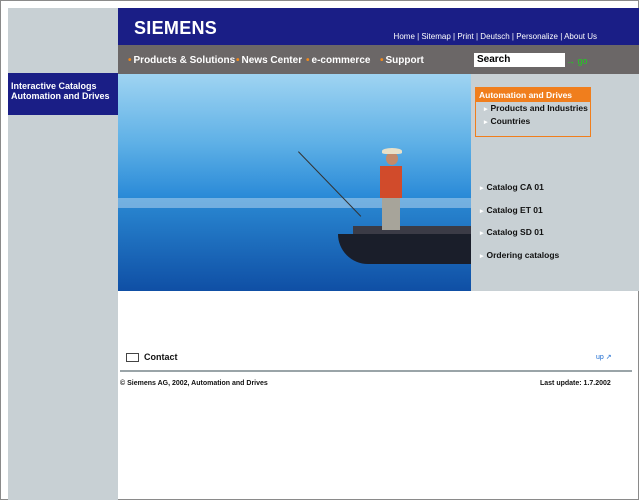 The image size is (639, 500). I want to click on link-home: Home, so click(404, 36).